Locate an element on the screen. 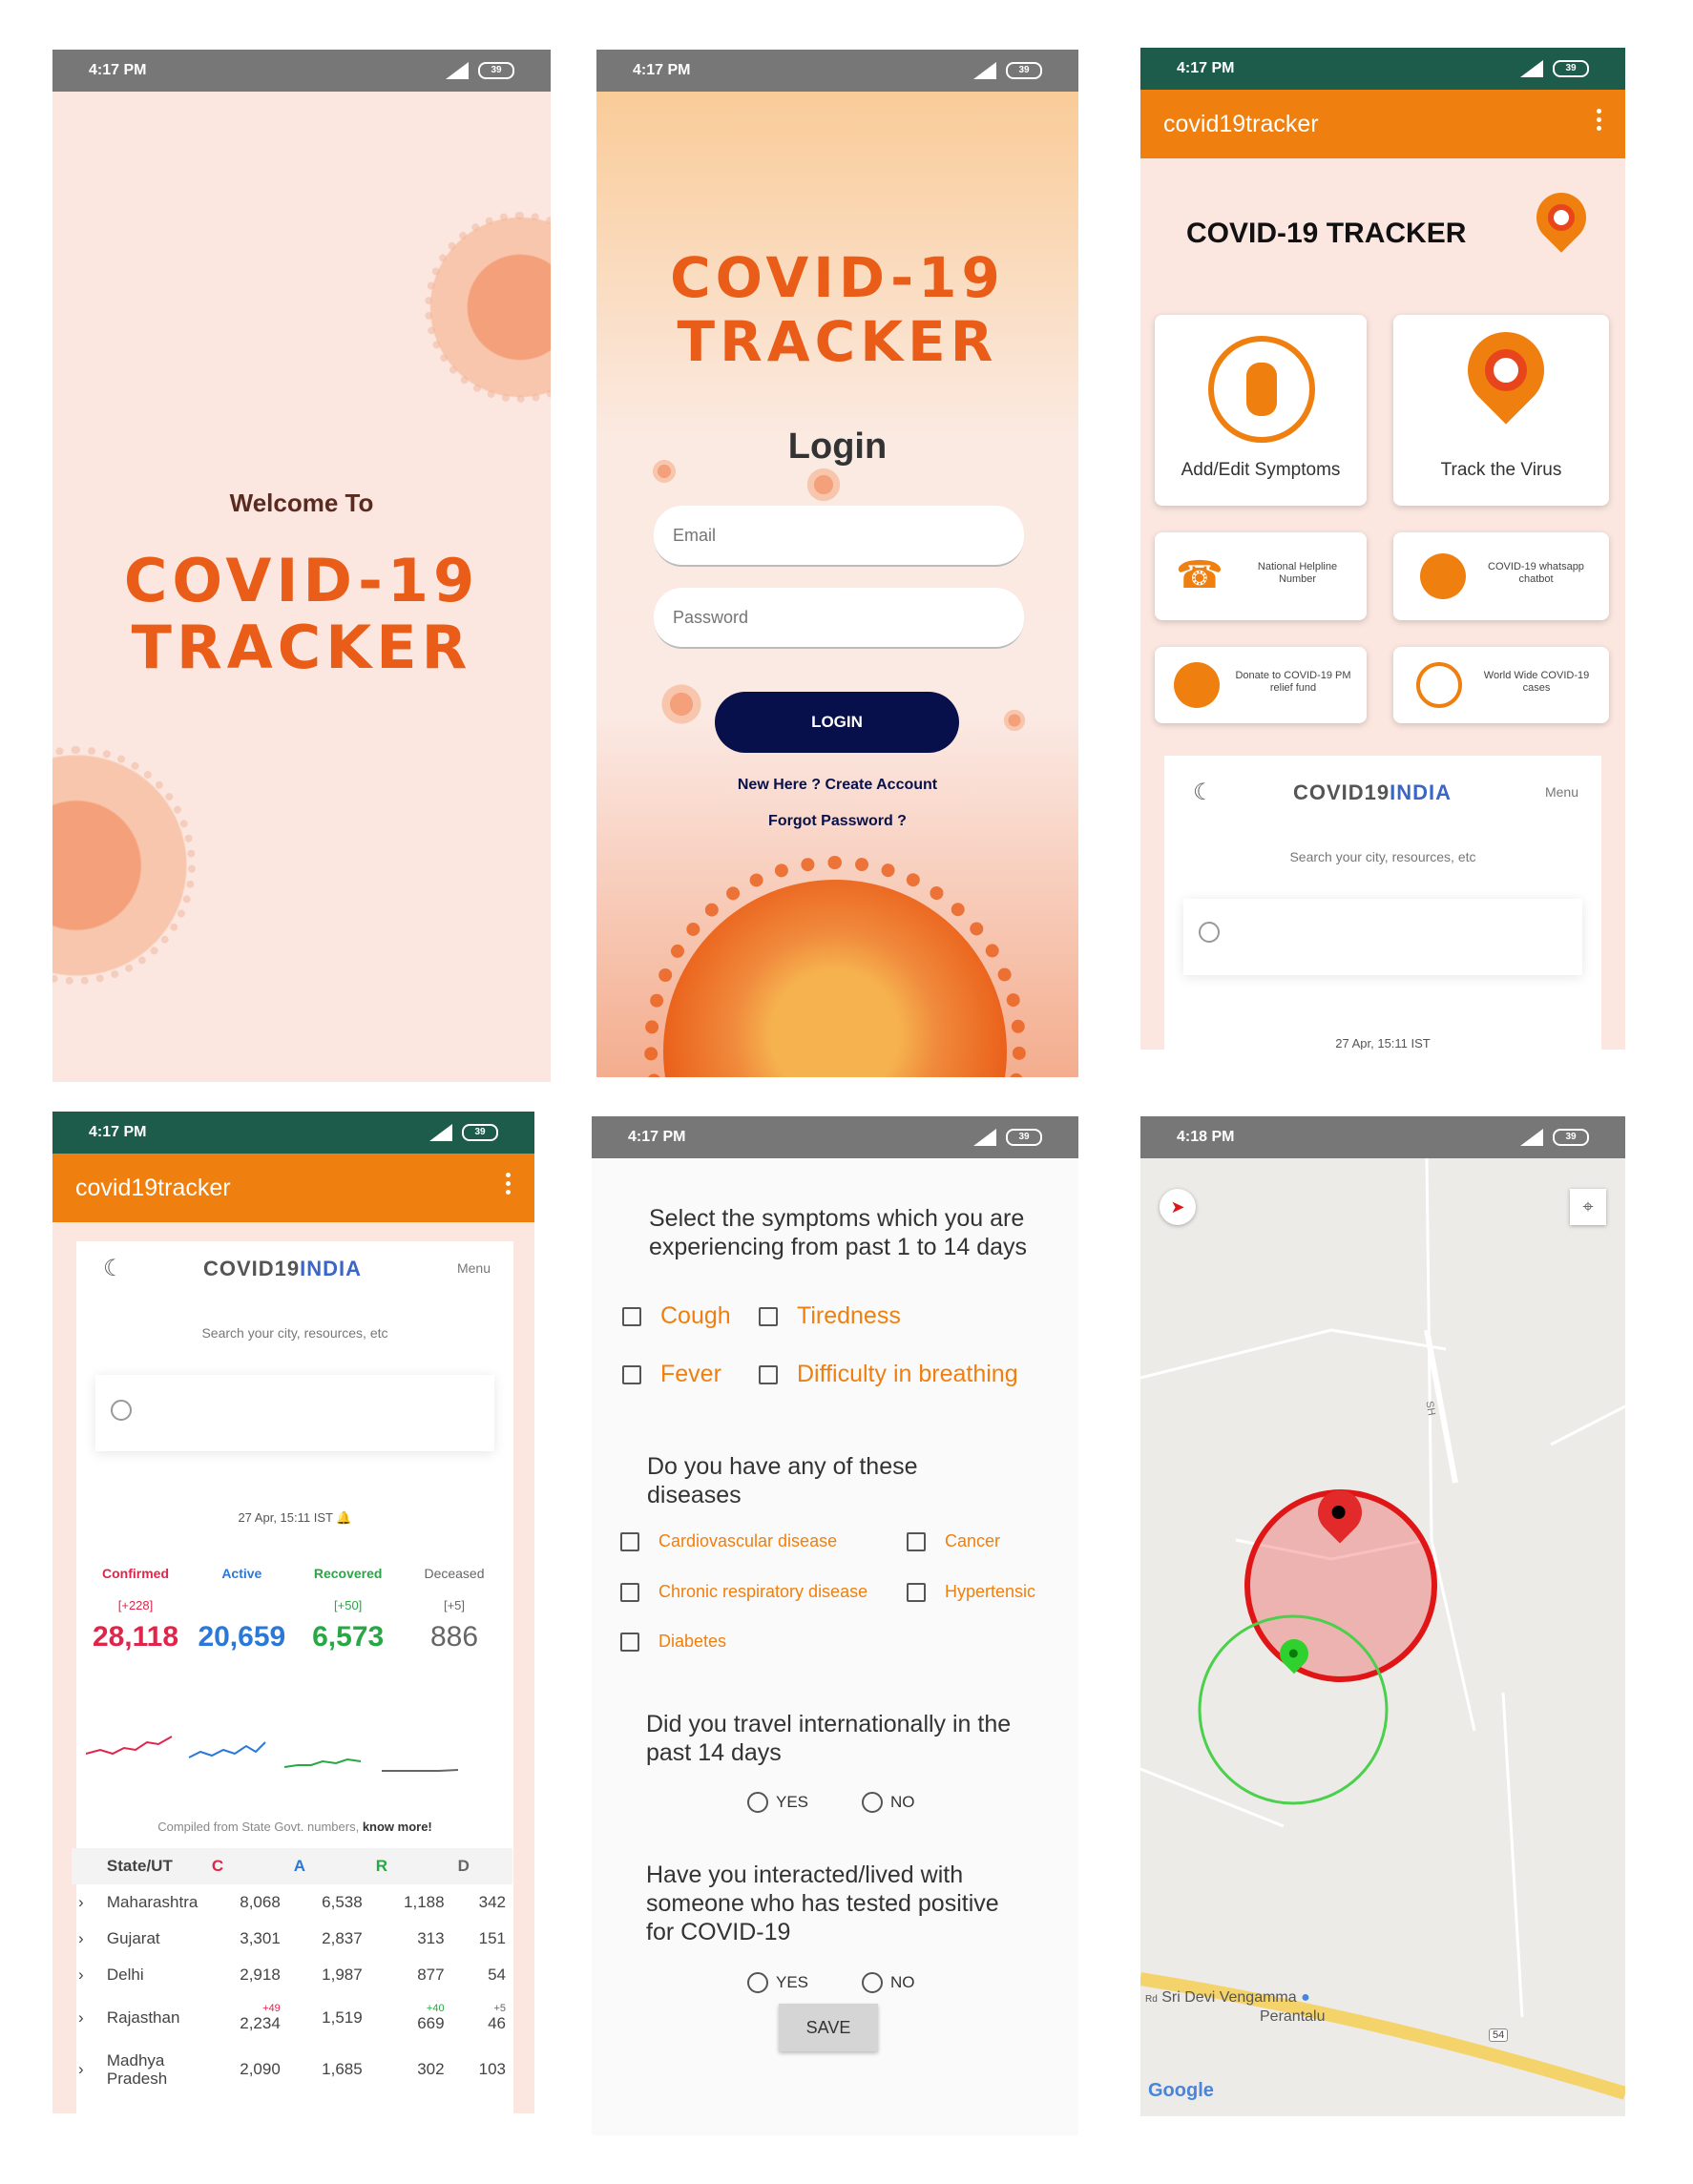  stat-recovered: Recovered [+50] 6,573 is located at coordinates (348, 1610).